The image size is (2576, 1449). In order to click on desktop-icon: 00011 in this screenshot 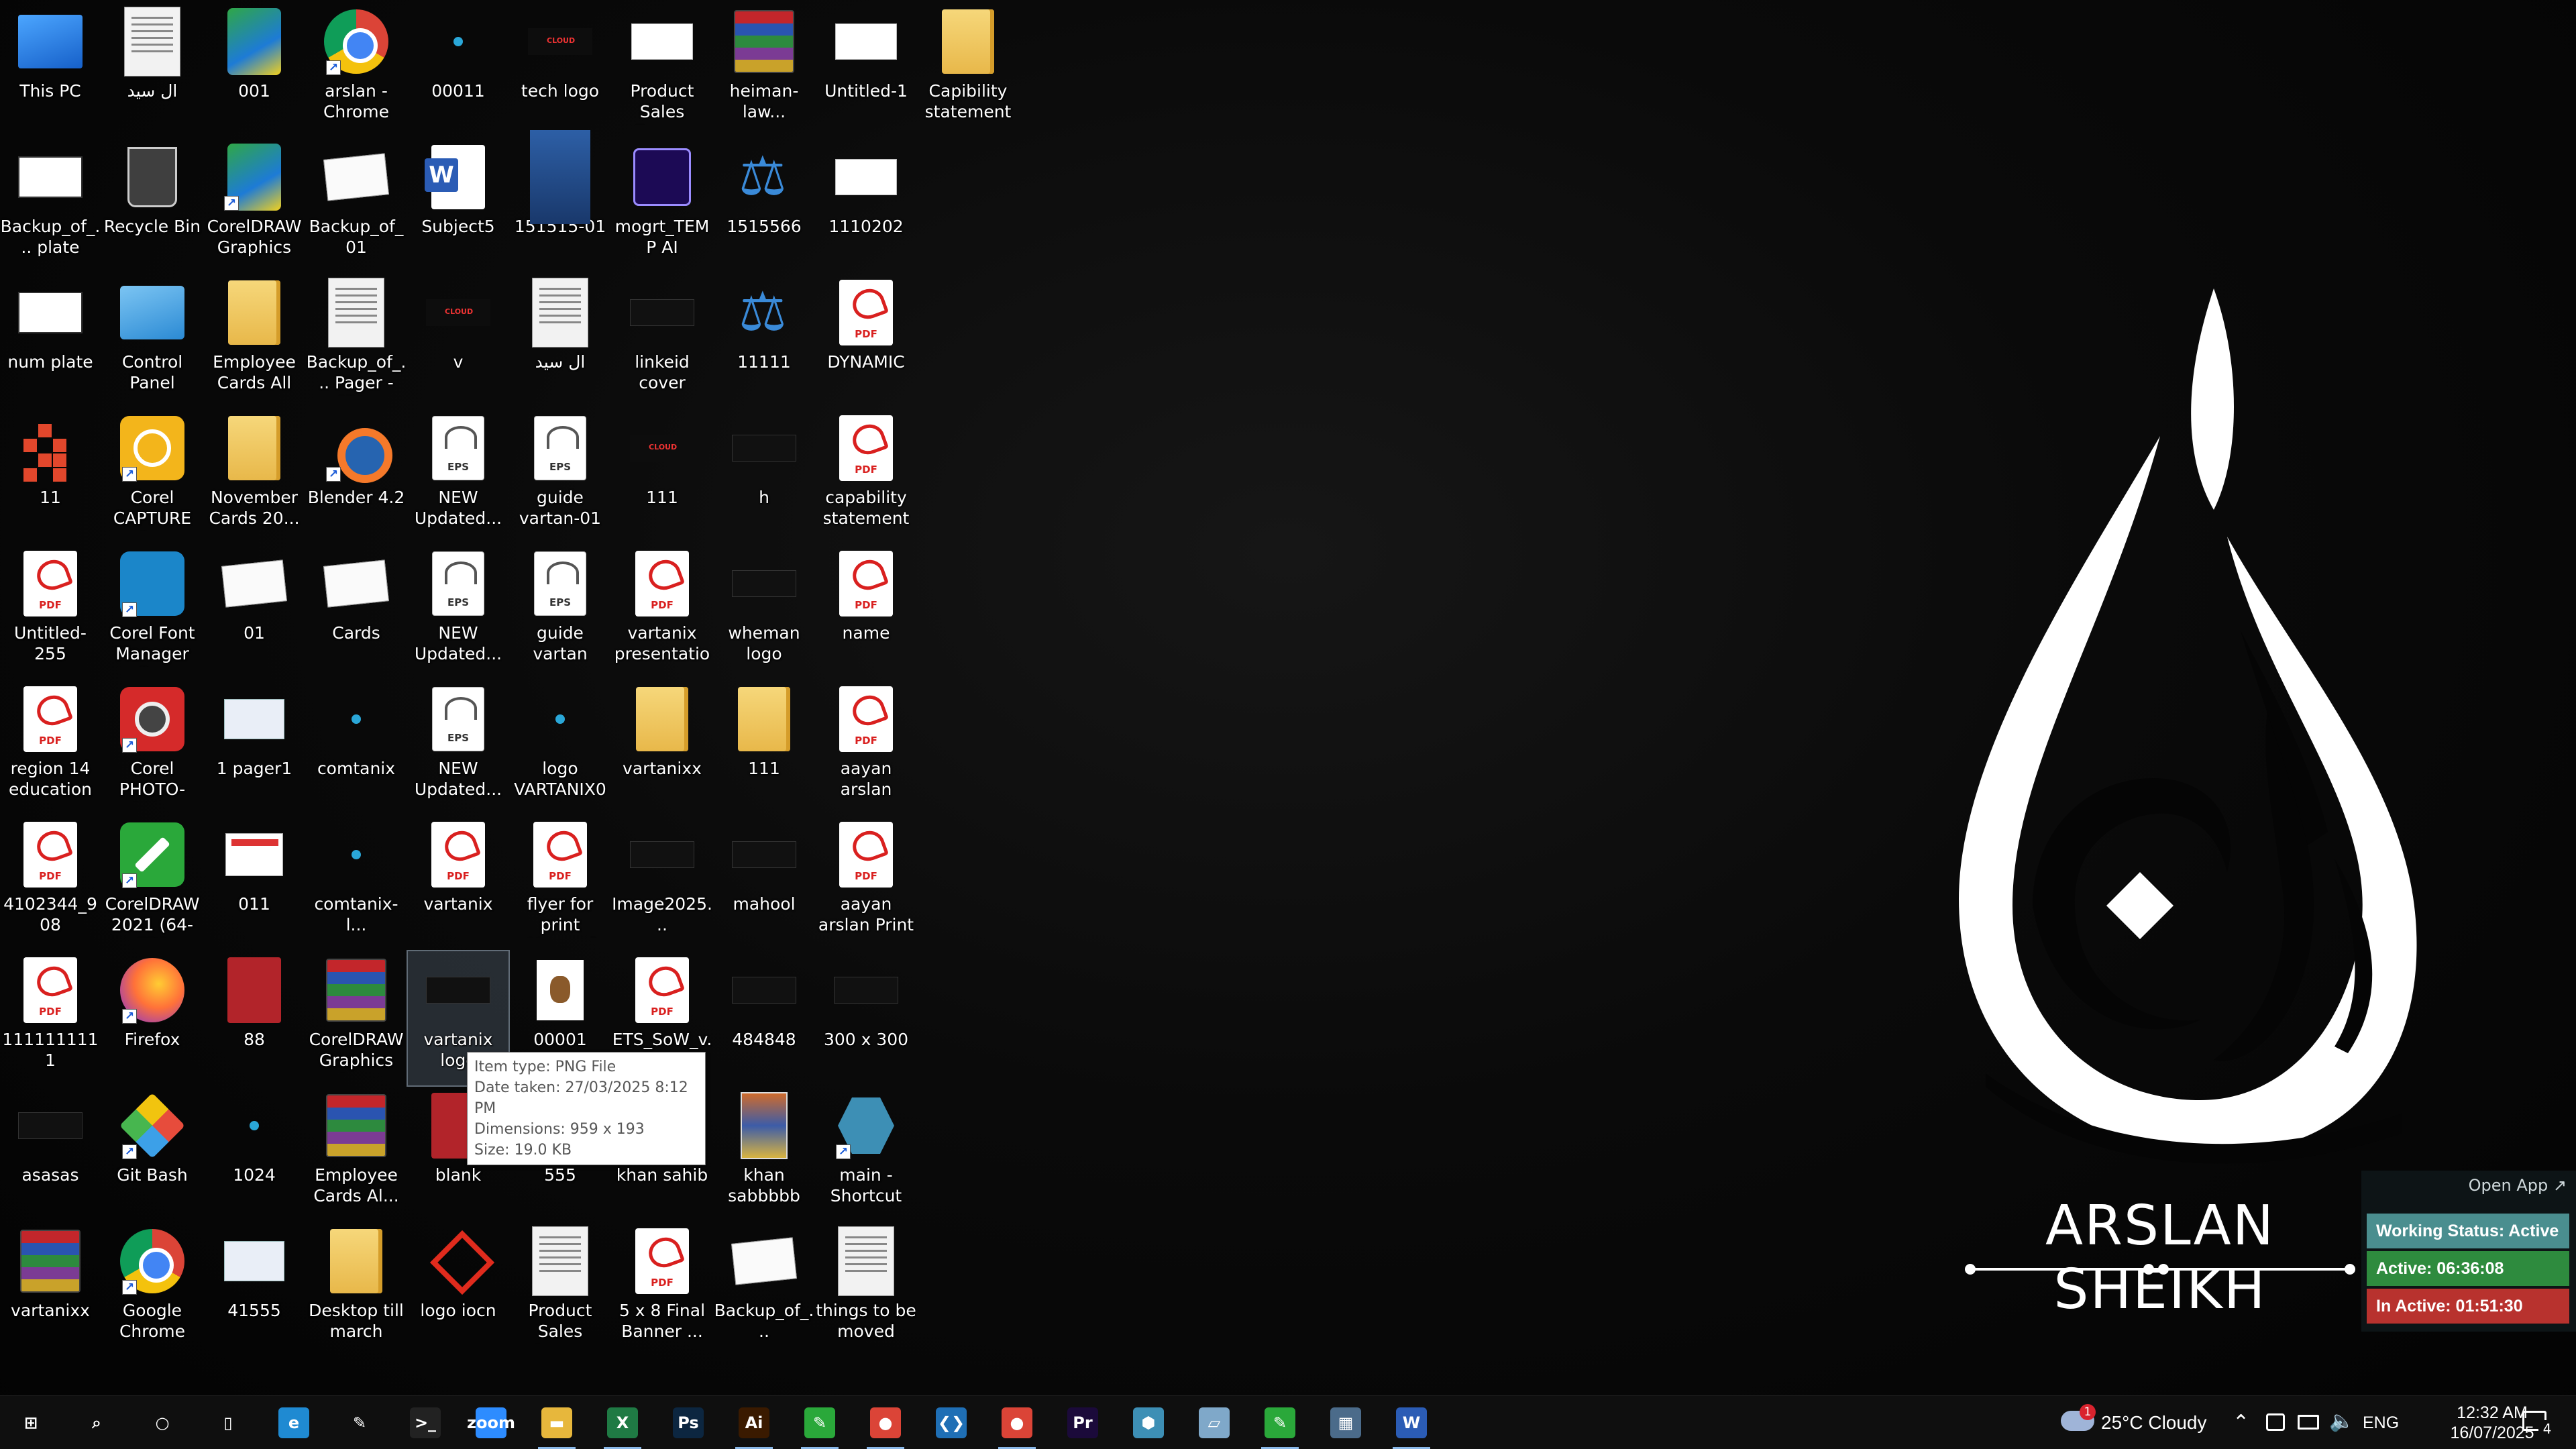, I will do `click(458, 70)`.